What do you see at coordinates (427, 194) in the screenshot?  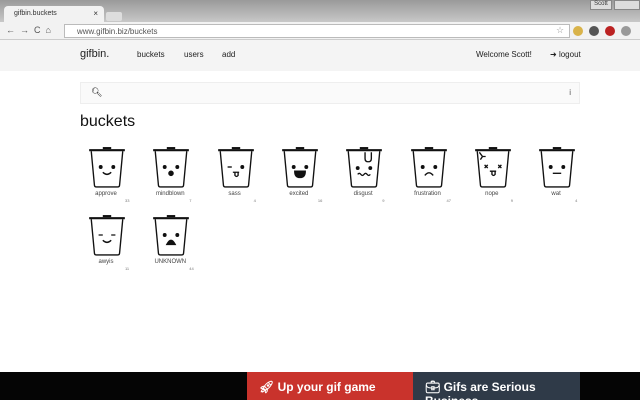 I see `bucket-label: frustration` at bounding box center [427, 194].